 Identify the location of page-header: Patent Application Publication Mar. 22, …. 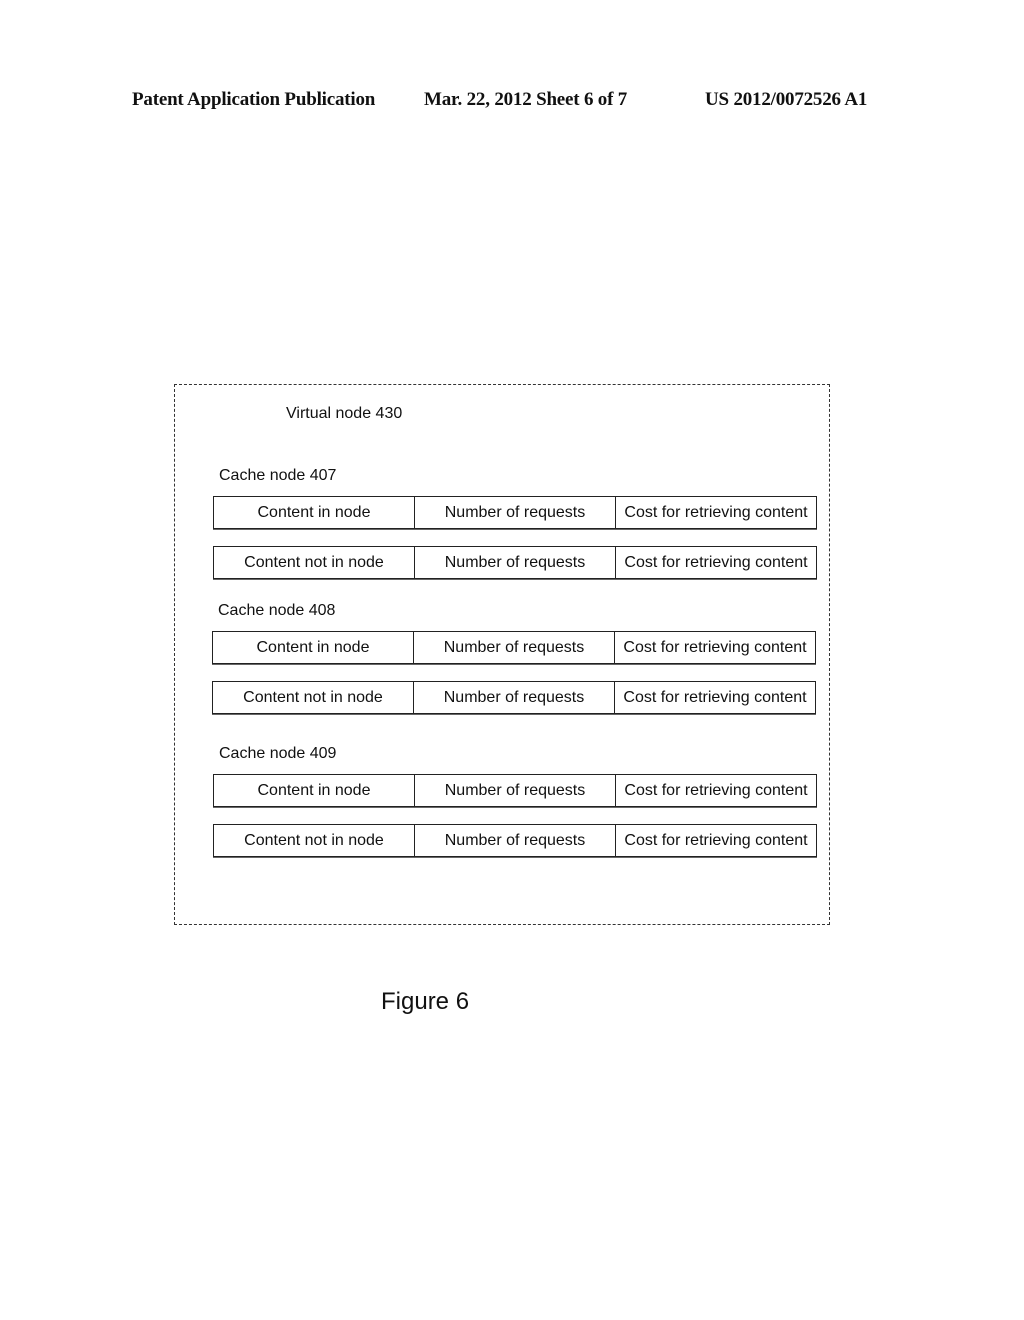
(512, 101).